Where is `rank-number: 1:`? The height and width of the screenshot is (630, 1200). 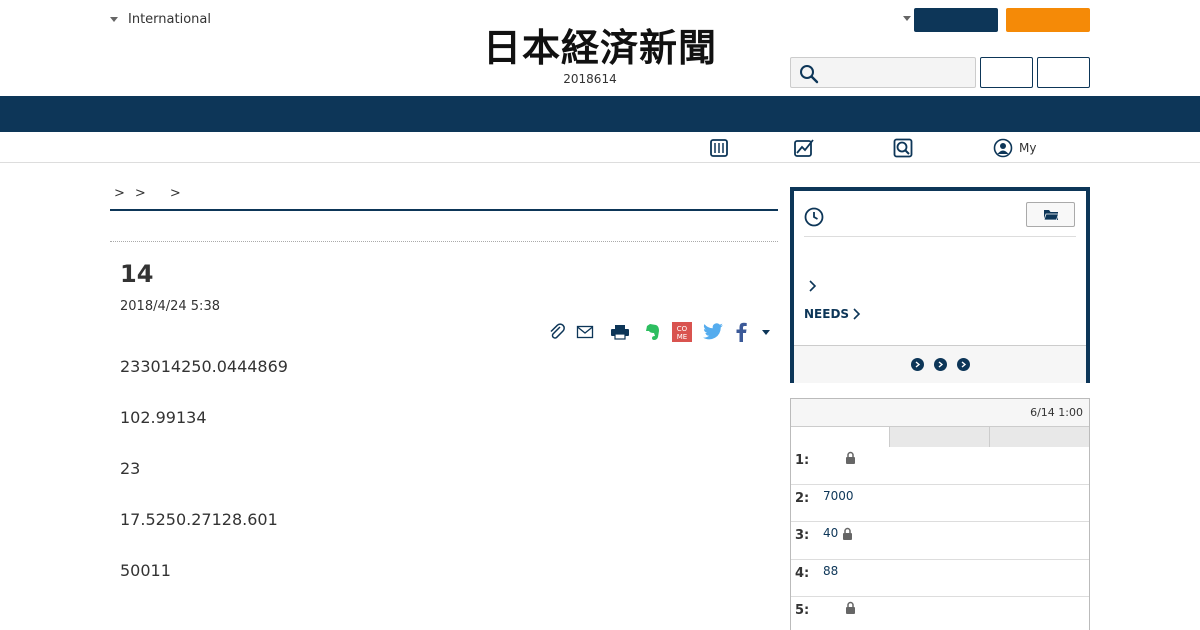
rank-number: 1: is located at coordinates (802, 460).